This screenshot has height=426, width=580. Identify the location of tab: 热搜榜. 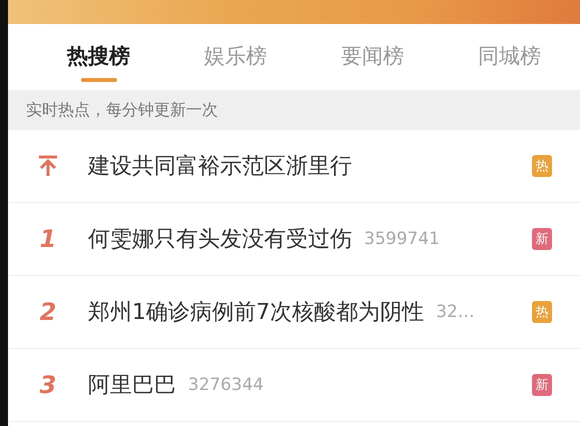
(98, 57).